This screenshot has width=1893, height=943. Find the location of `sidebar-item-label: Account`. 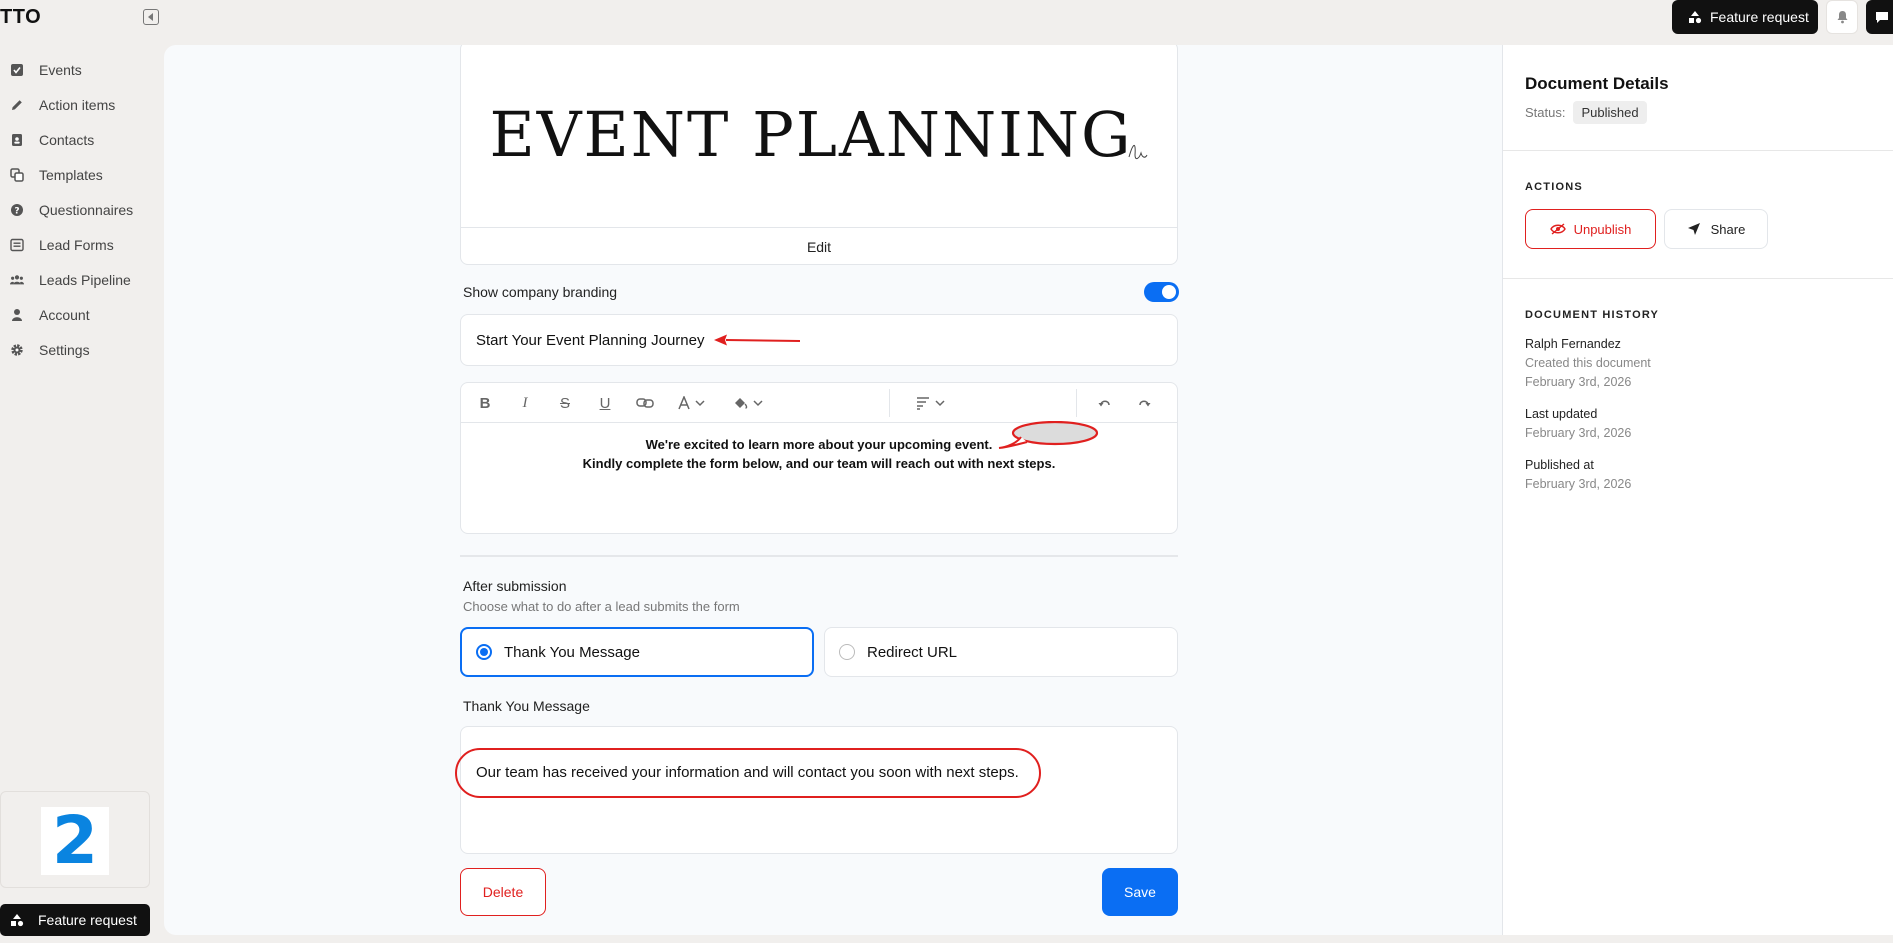

sidebar-item-label: Account is located at coordinates (64, 314).